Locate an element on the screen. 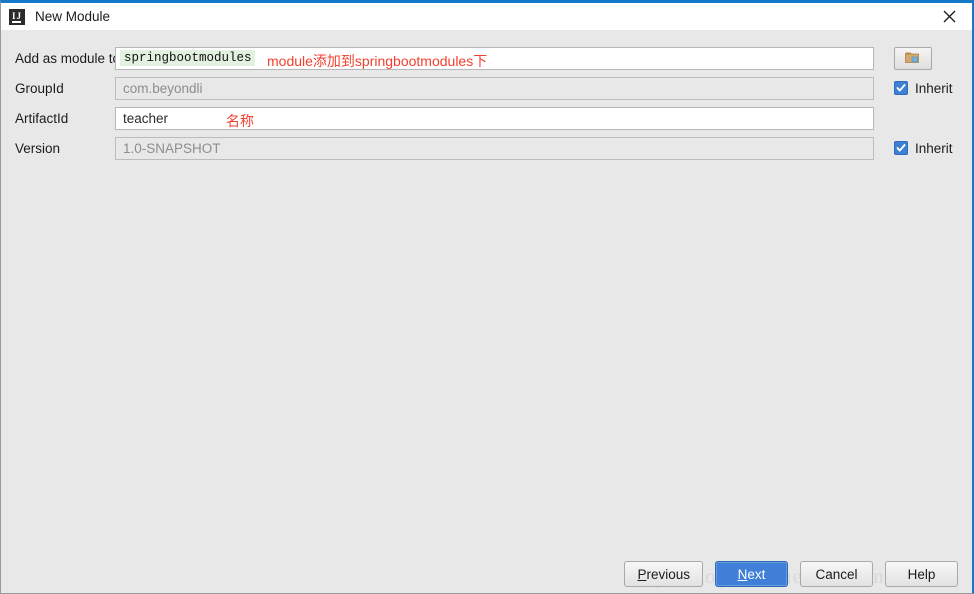 The image size is (974, 594). window-title: New Module is located at coordinates (73, 16).